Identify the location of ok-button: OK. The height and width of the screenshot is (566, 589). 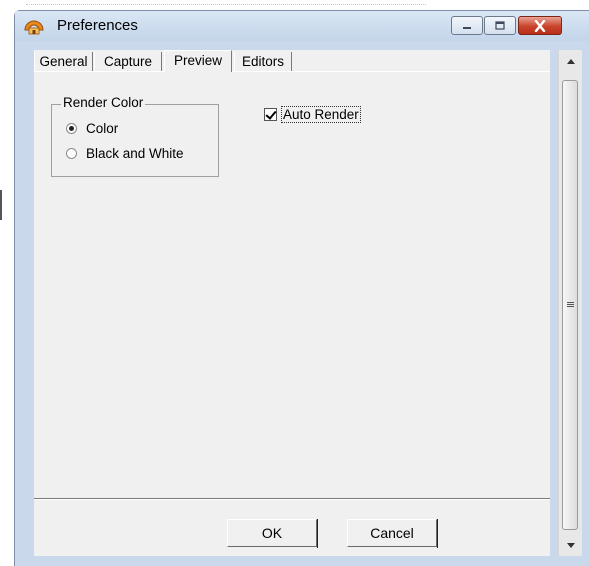
(272, 533).